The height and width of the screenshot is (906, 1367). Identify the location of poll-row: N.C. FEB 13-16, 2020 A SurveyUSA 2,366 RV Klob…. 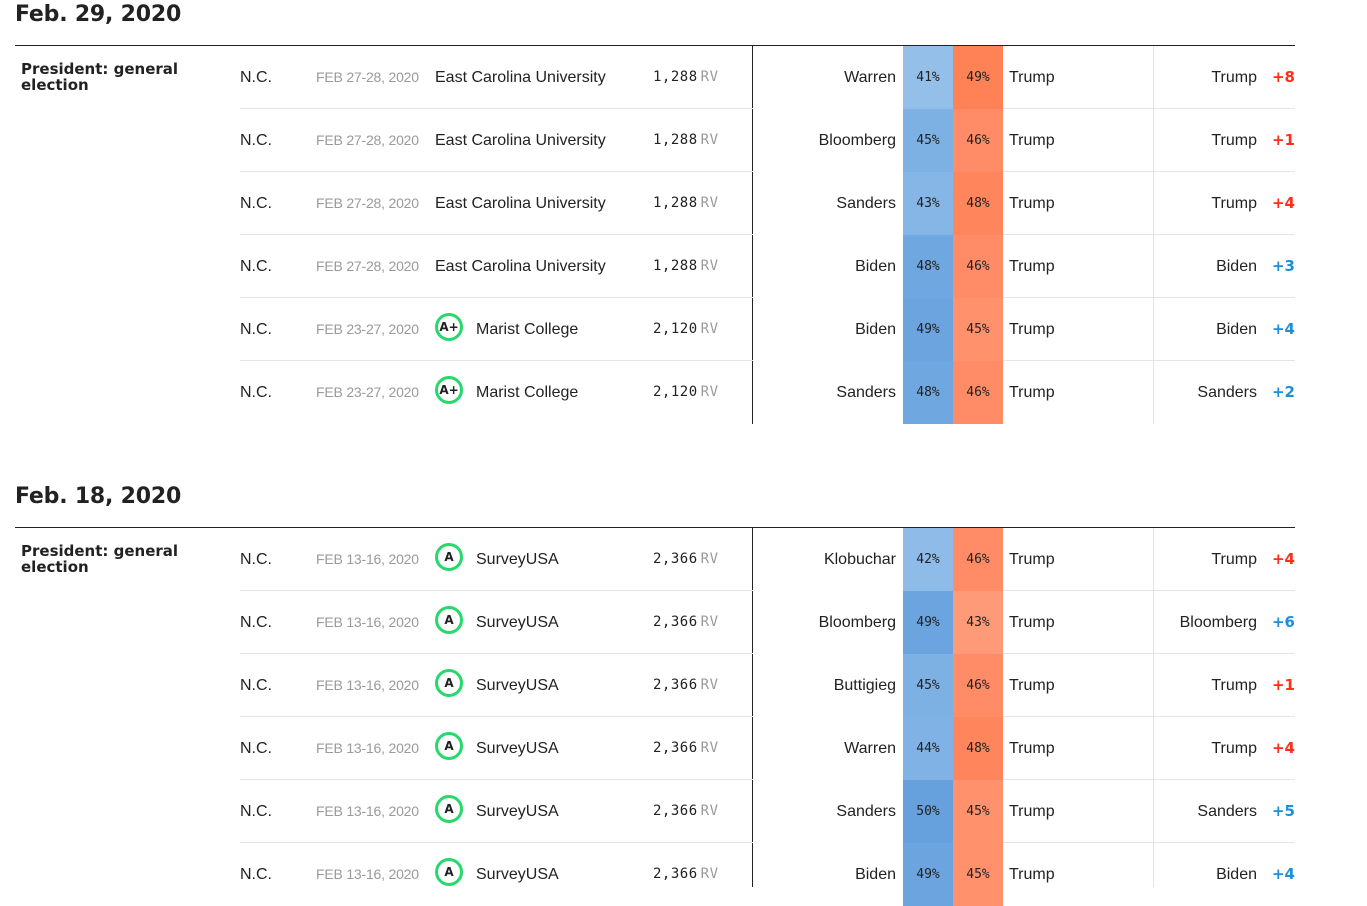
(767, 559).